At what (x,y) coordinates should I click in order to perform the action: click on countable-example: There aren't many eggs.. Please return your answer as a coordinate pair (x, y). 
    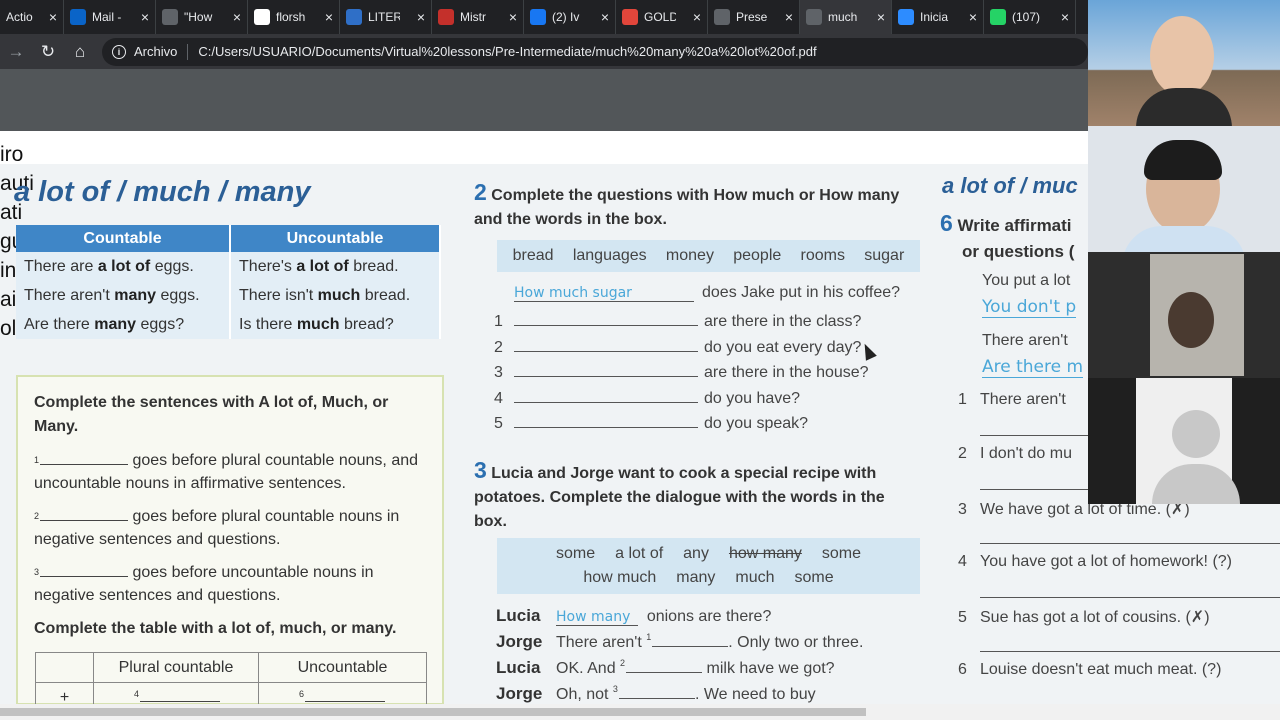
    Looking at the image, I should click on (124, 295).